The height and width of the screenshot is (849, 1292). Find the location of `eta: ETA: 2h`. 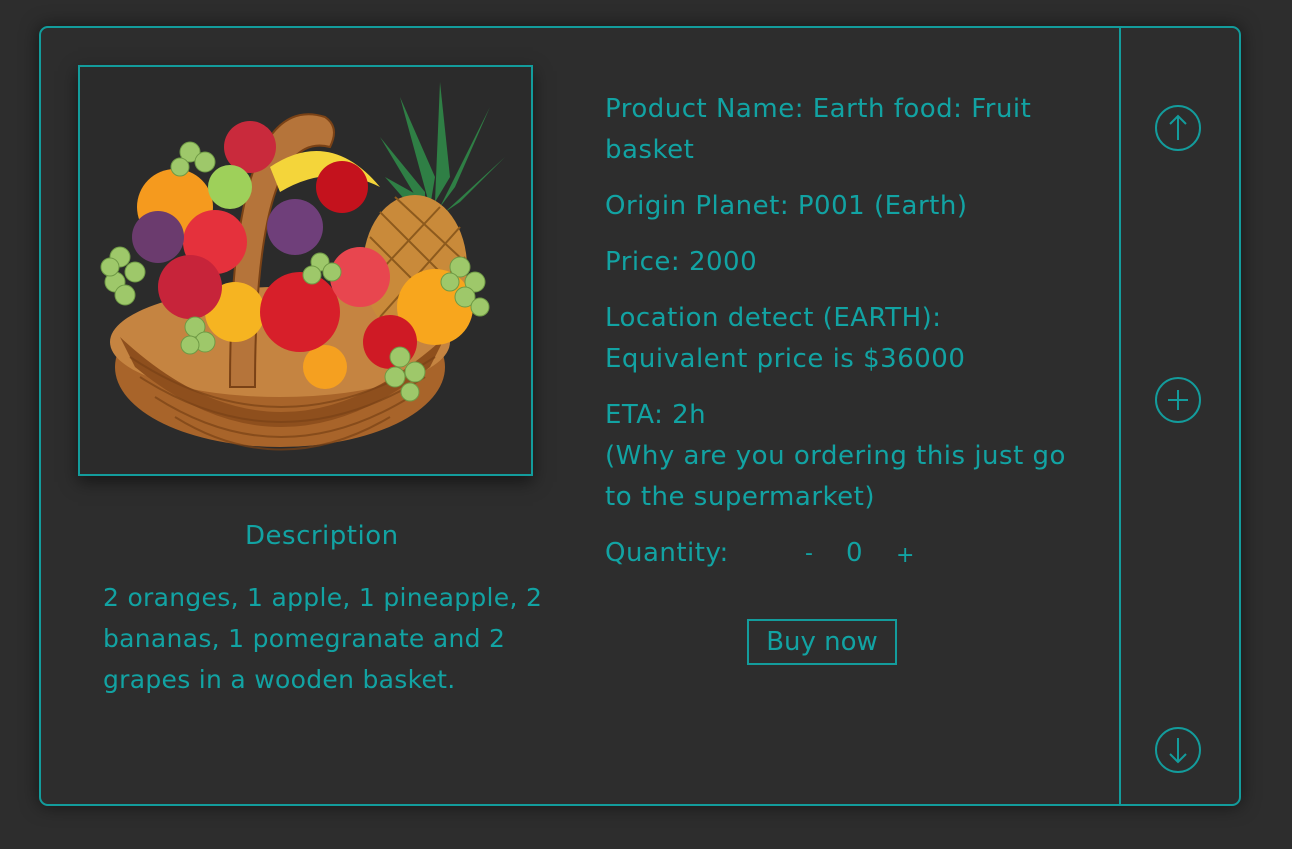

eta: ETA: 2h is located at coordinates (656, 415).